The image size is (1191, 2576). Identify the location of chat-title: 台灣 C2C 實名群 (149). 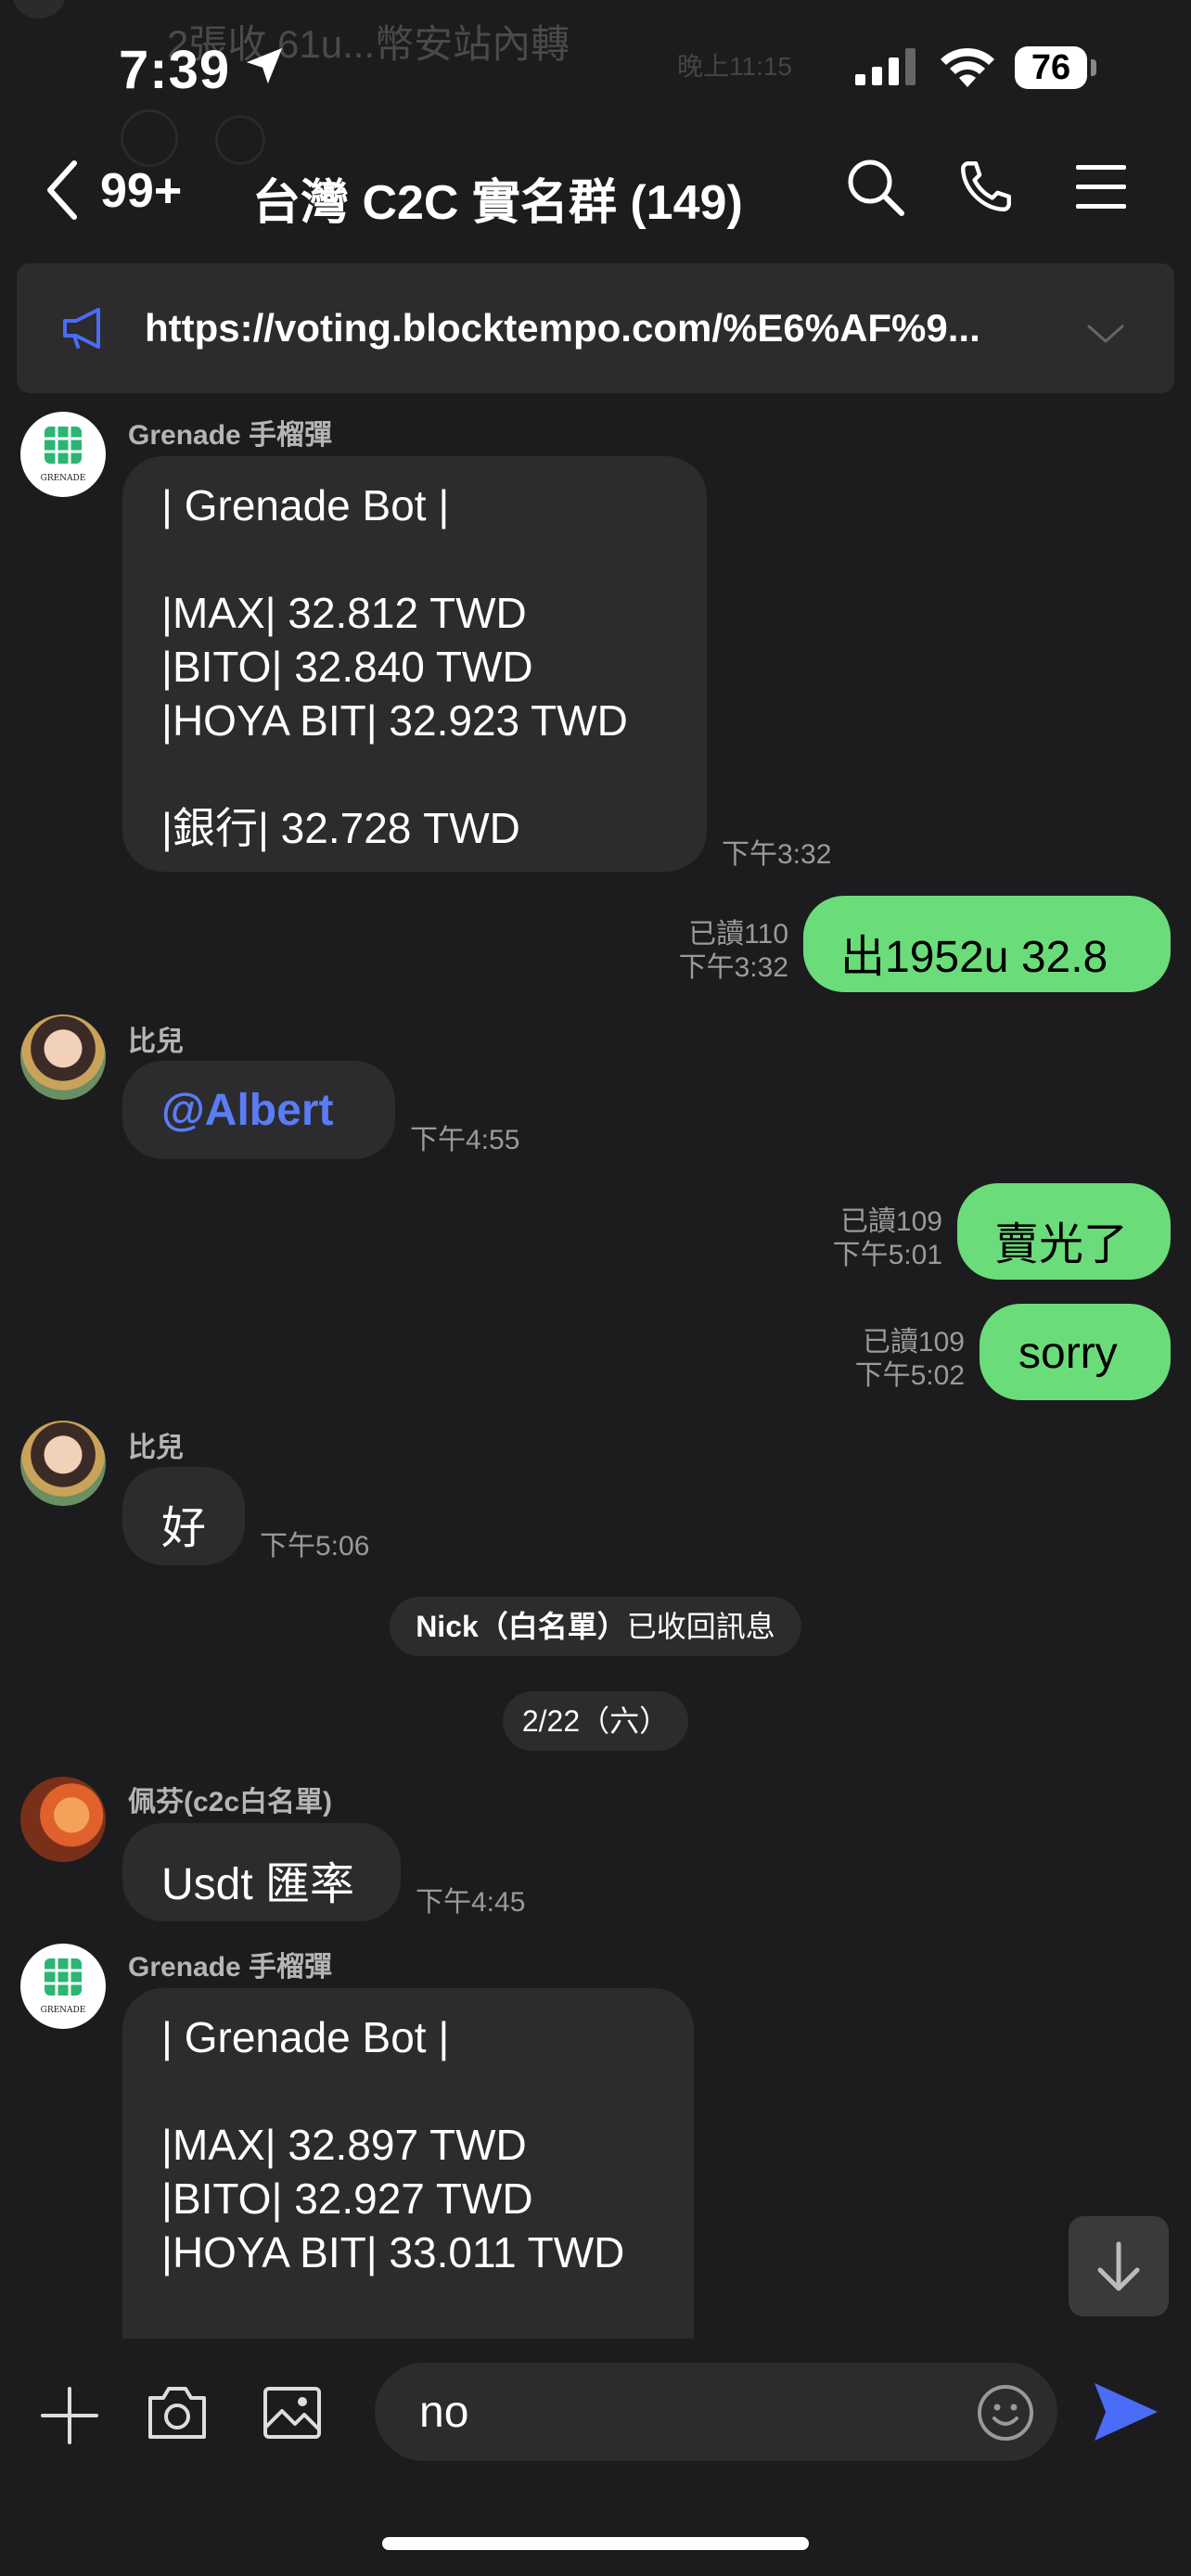
(497, 198).